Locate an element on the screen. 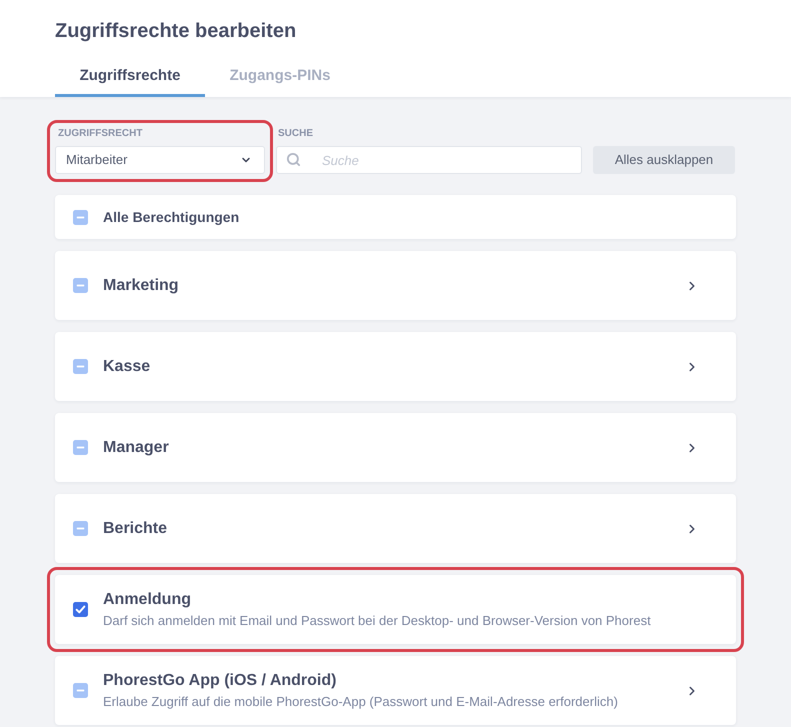 This screenshot has width=791, height=727. page-title: Zugriffsrechte bearbeiten is located at coordinates (176, 31).